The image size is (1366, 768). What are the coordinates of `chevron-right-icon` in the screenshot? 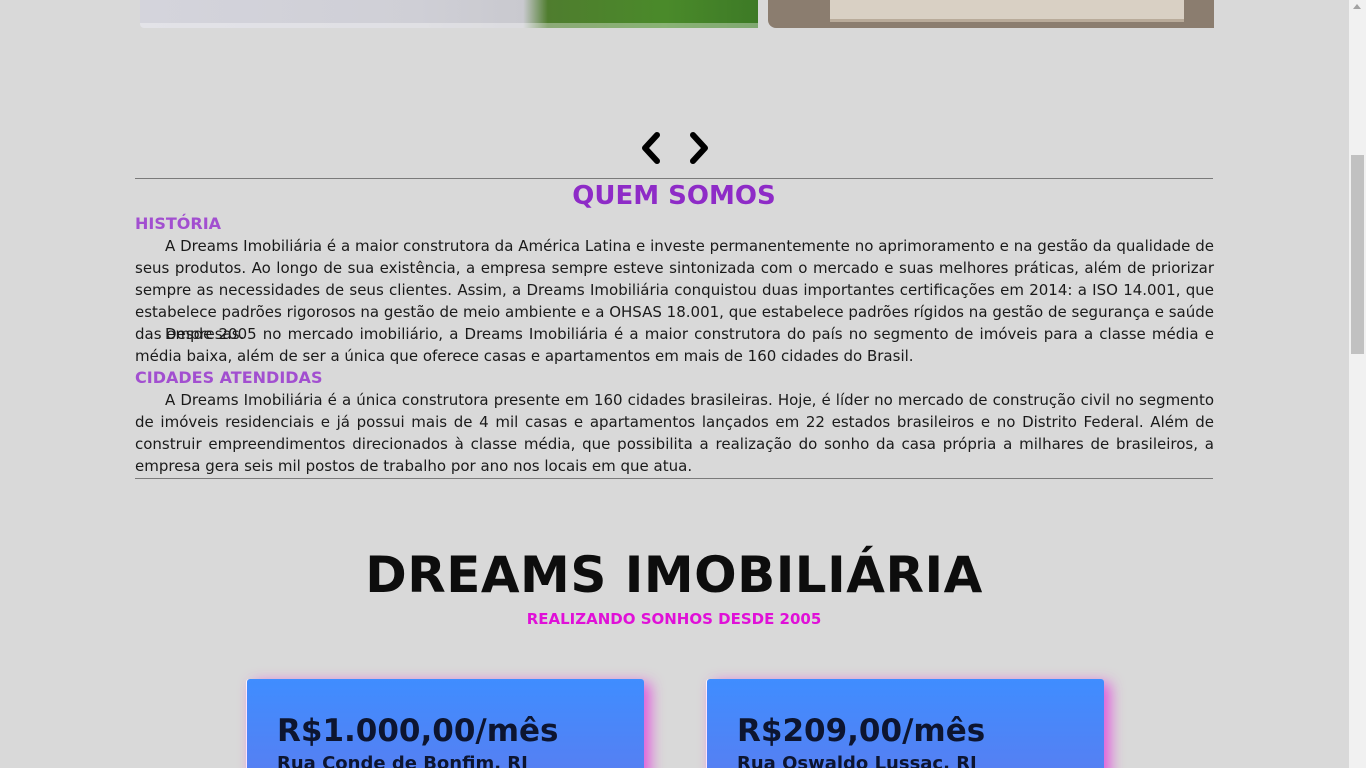 It's located at (699, 148).